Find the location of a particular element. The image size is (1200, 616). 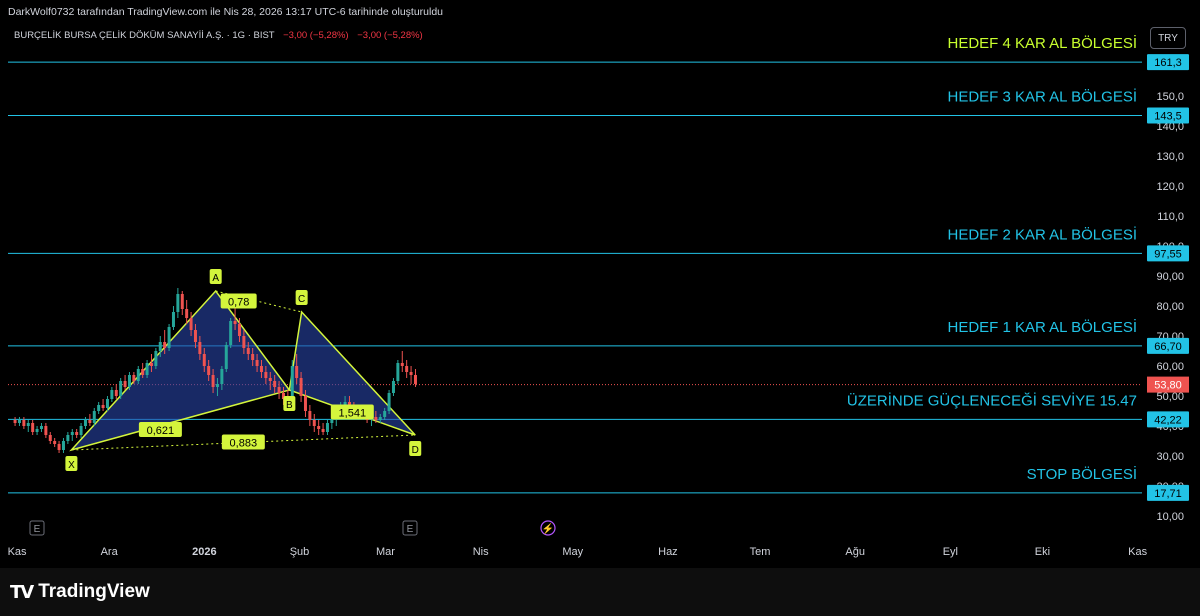

x-tick-label: Tem is located at coordinates (760, 552).